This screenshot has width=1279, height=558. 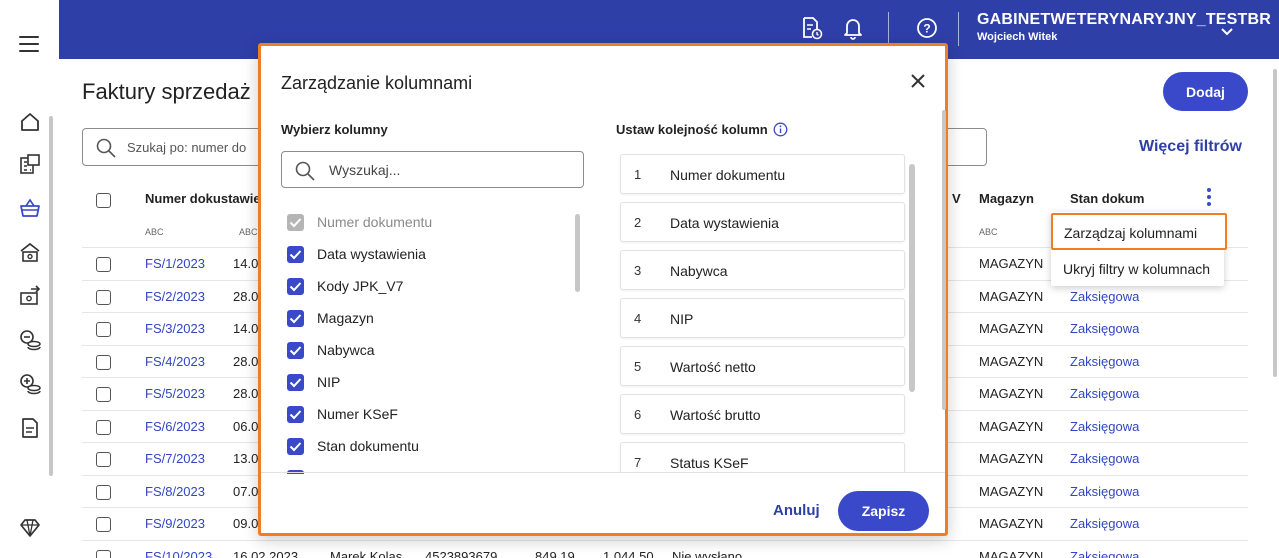 I want to click on user-name: Wojciech Witek, so click(x=1017, y=37).